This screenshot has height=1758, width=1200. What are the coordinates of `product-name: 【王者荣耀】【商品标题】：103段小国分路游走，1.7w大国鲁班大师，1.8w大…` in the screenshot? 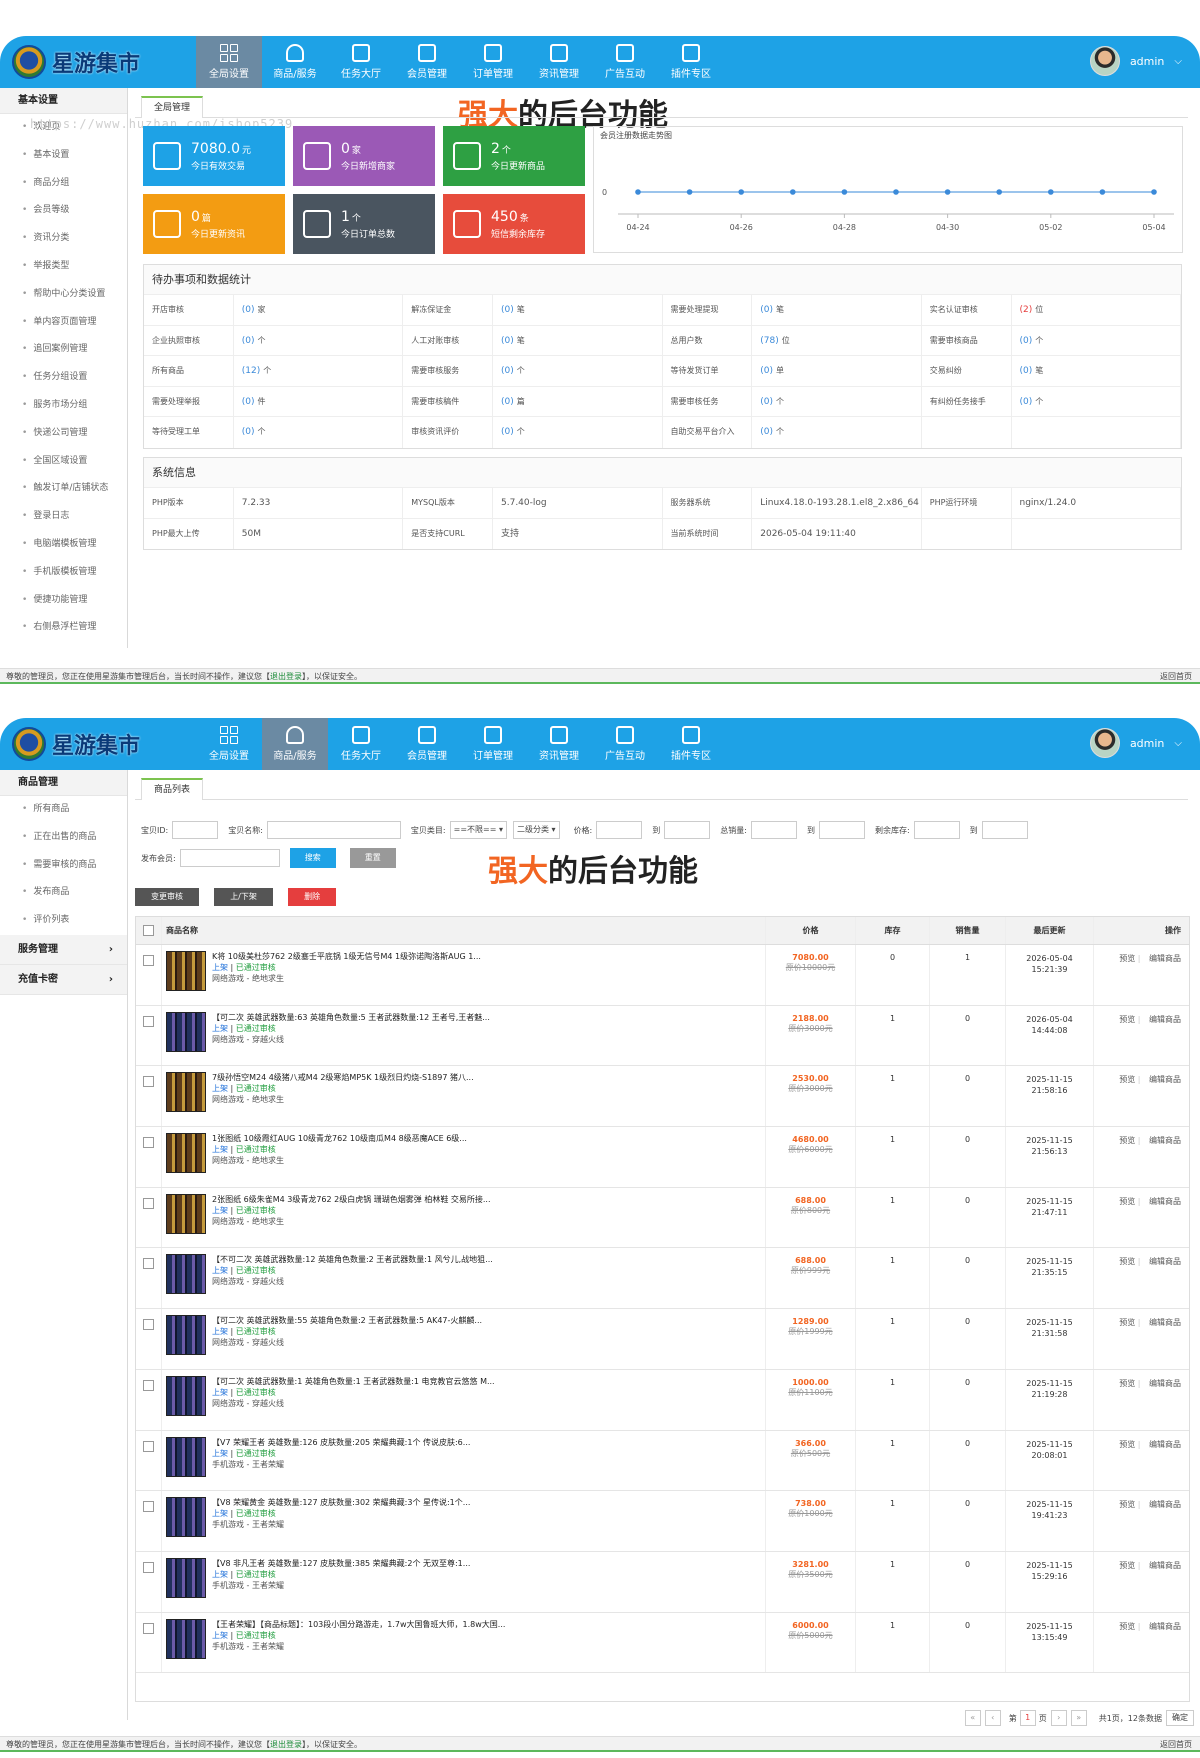 It's located at (358, 1624).